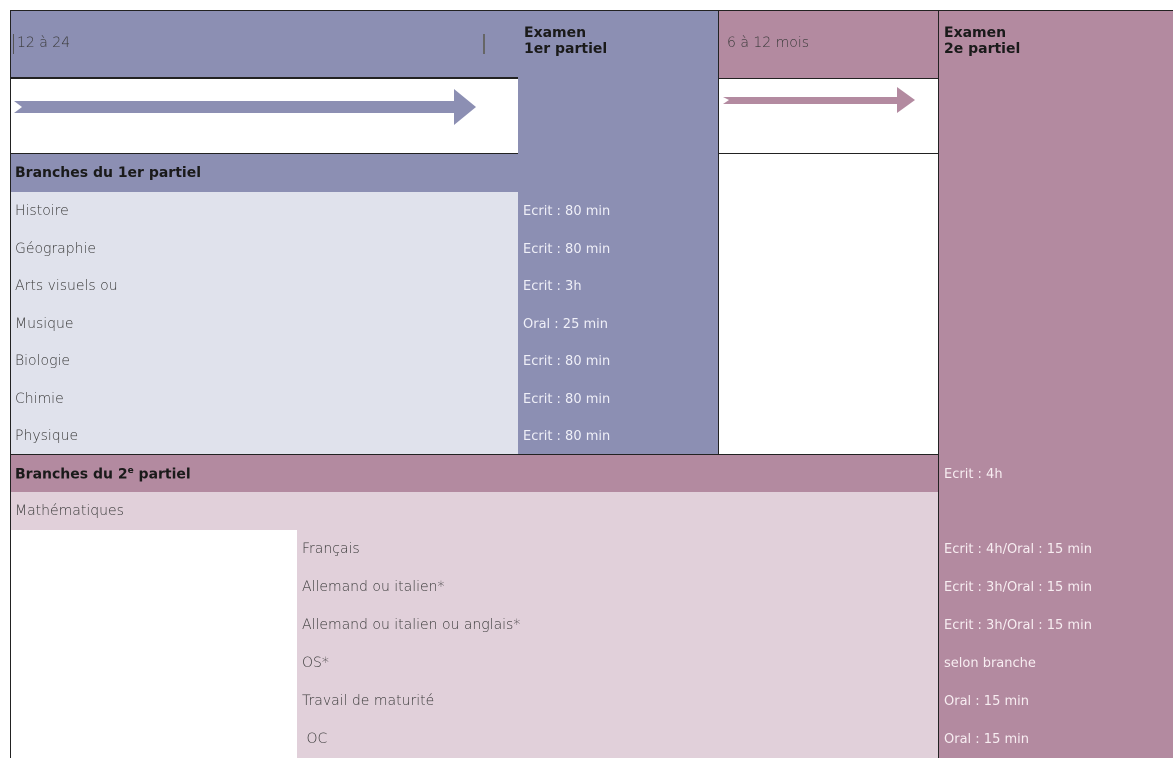 The height and width of the screenshot is (758, 1173). I want to click on section2-exam: Ecrit : 4h/Oral : 15 min, so click(1018, 549).